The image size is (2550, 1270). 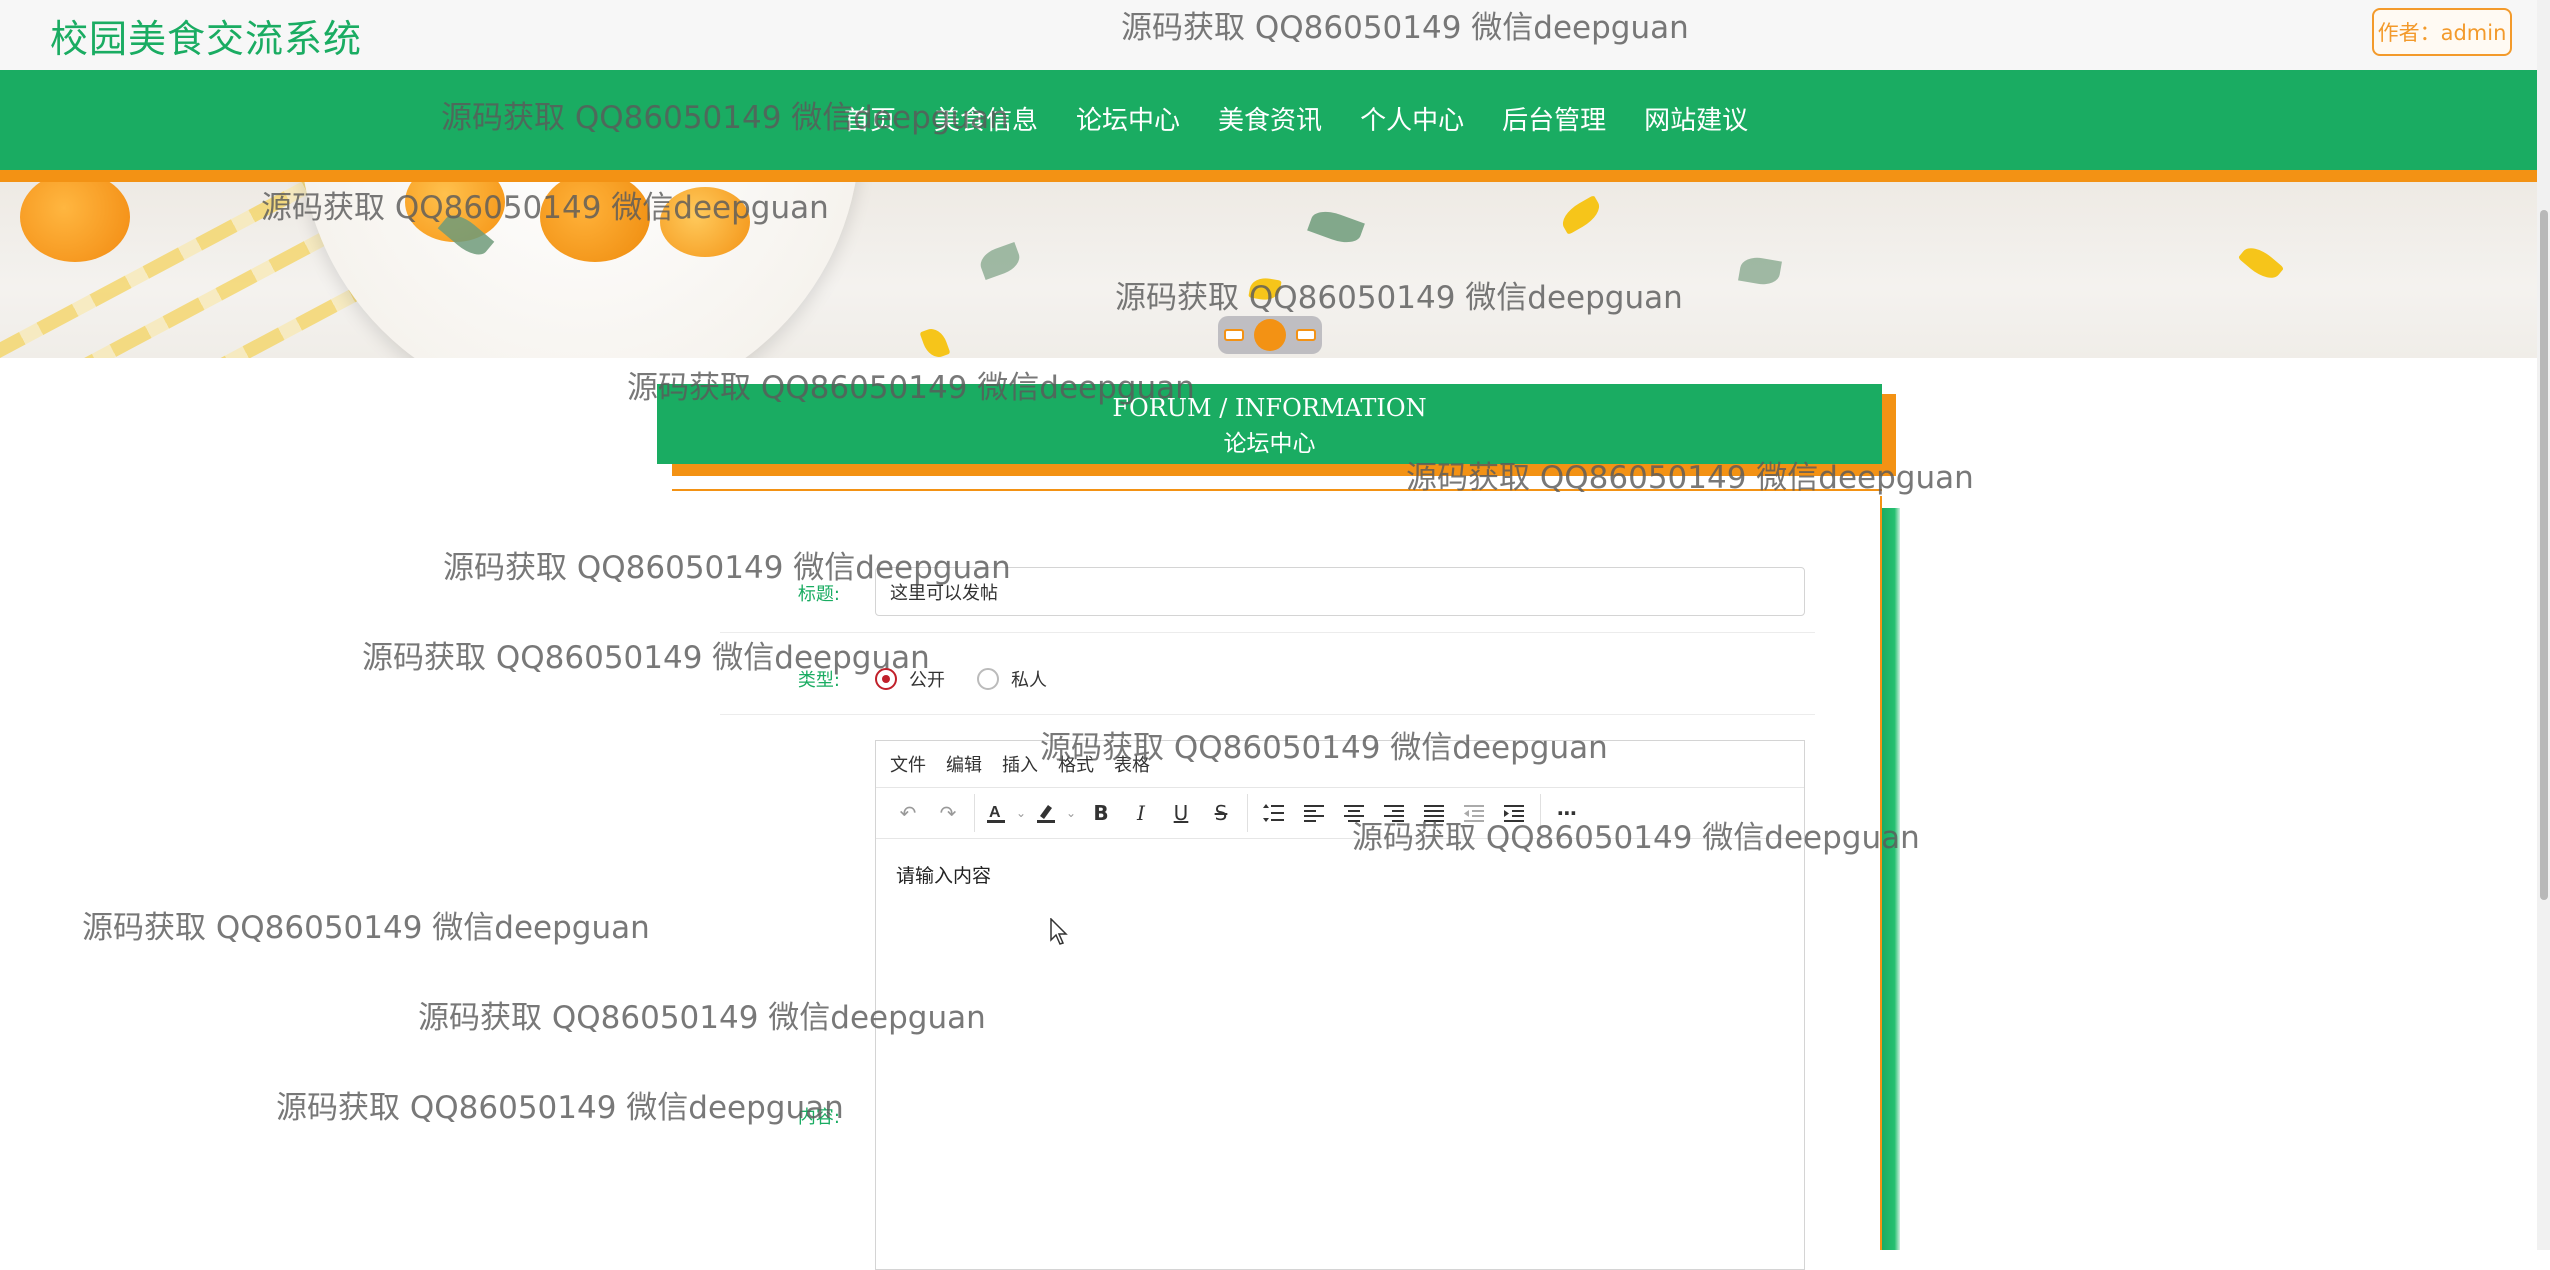 I want to click on text-color-icon: A, so click(x=996, y=813).